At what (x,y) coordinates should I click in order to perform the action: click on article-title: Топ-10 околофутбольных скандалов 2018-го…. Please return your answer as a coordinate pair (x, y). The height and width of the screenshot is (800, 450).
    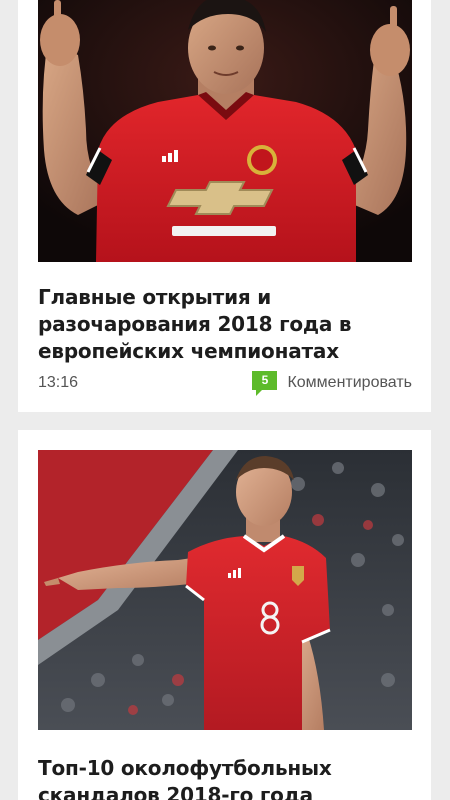
    Looking at the image, I should click on (228, 777).